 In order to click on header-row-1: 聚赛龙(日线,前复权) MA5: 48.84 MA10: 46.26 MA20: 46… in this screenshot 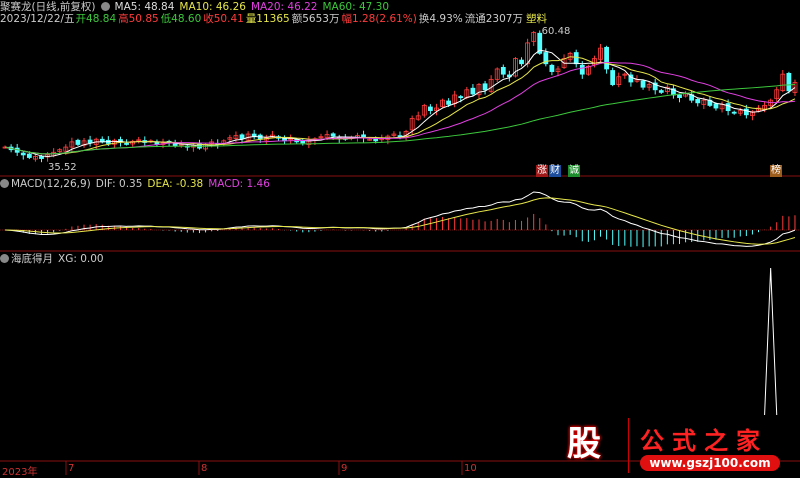, I will do `click(197, 7)`.